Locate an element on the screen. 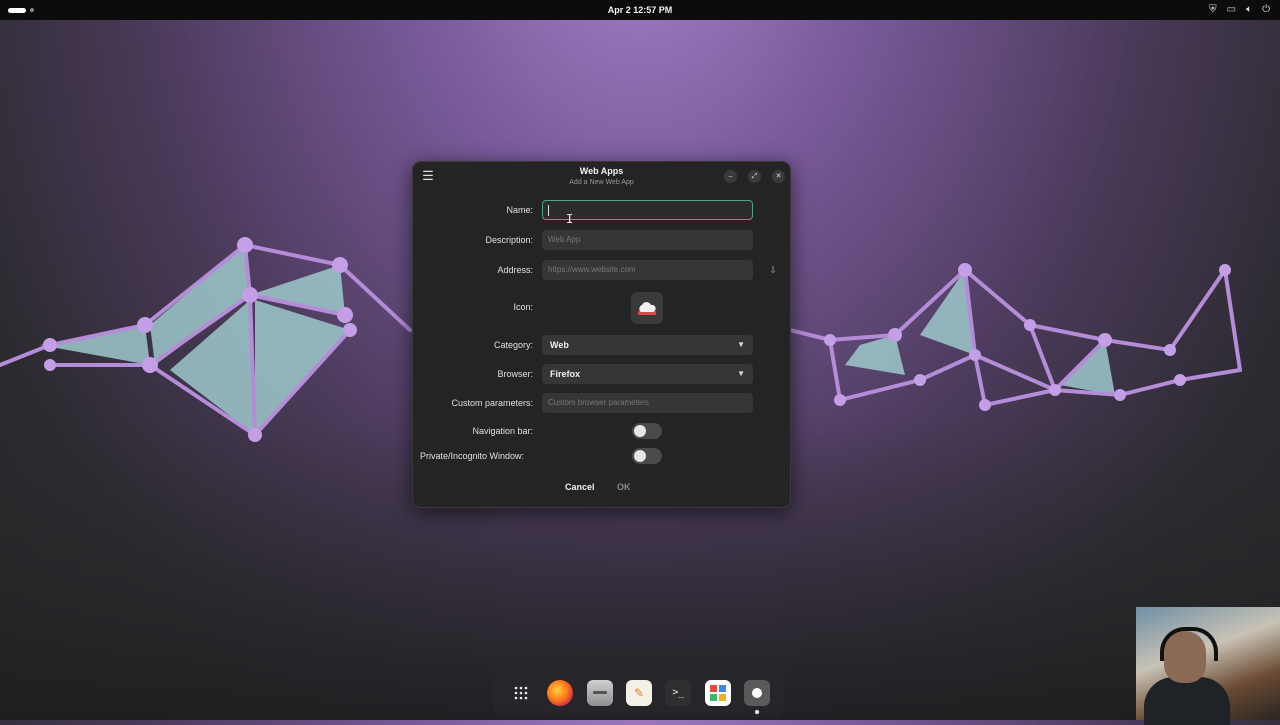 This screenshot has height=725, width=1280. person-body is located at coordinates (1187, 701).